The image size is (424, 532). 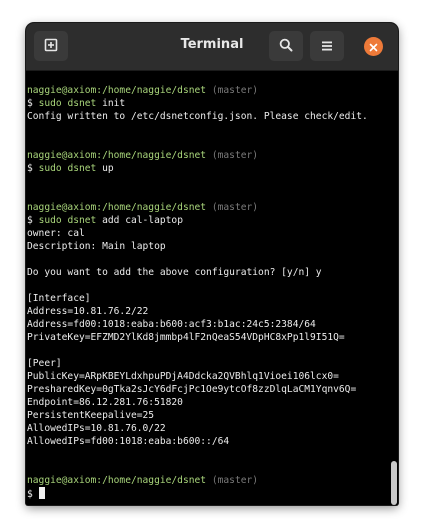 I want to click on close-icon, so click(x=373, y=46).